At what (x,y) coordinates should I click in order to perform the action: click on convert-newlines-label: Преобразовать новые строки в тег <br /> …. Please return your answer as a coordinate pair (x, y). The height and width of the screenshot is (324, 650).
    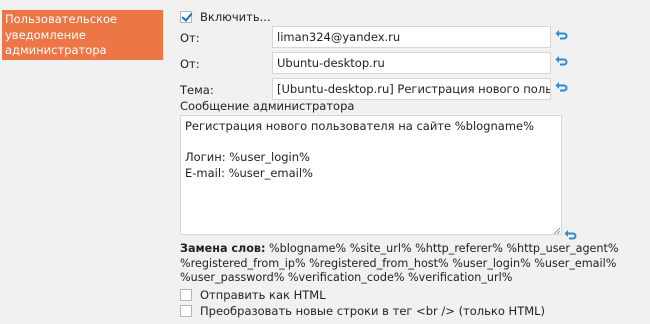
    Looking at the image, I should click on (373, 310).